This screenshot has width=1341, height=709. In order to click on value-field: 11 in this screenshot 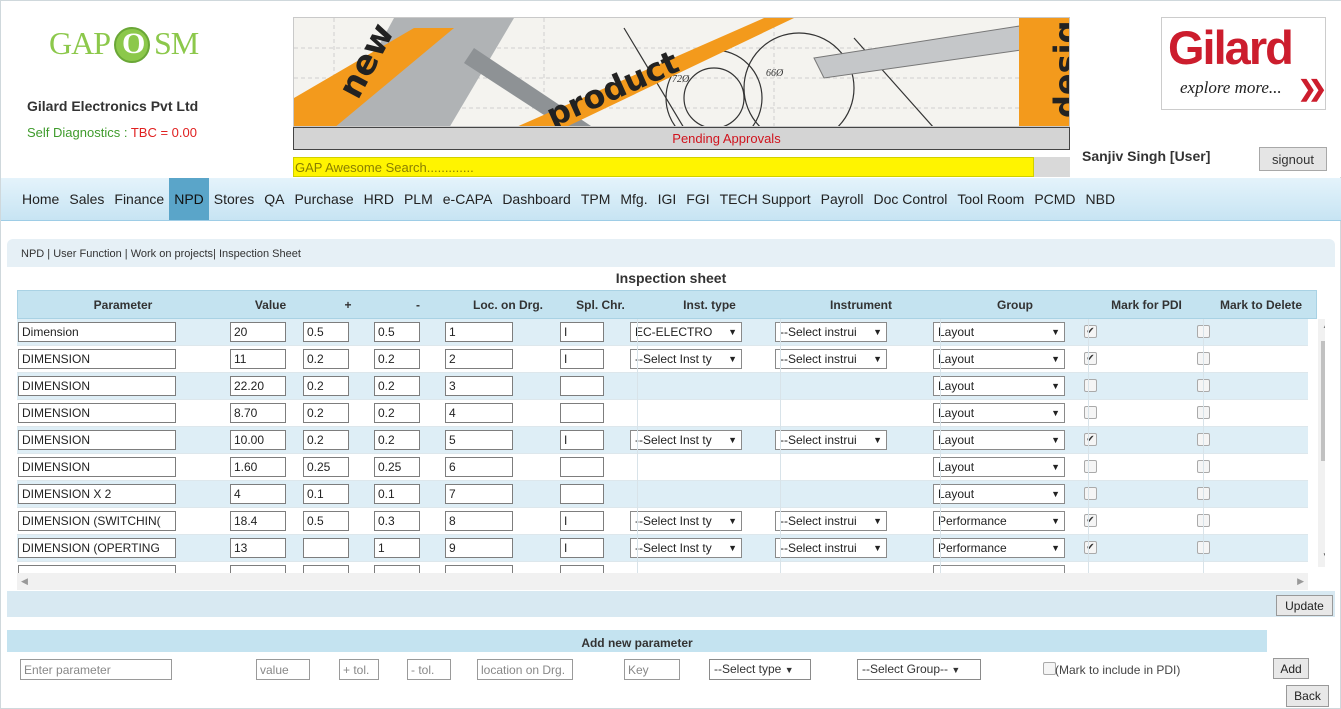, I will do `click(258, 359)`.